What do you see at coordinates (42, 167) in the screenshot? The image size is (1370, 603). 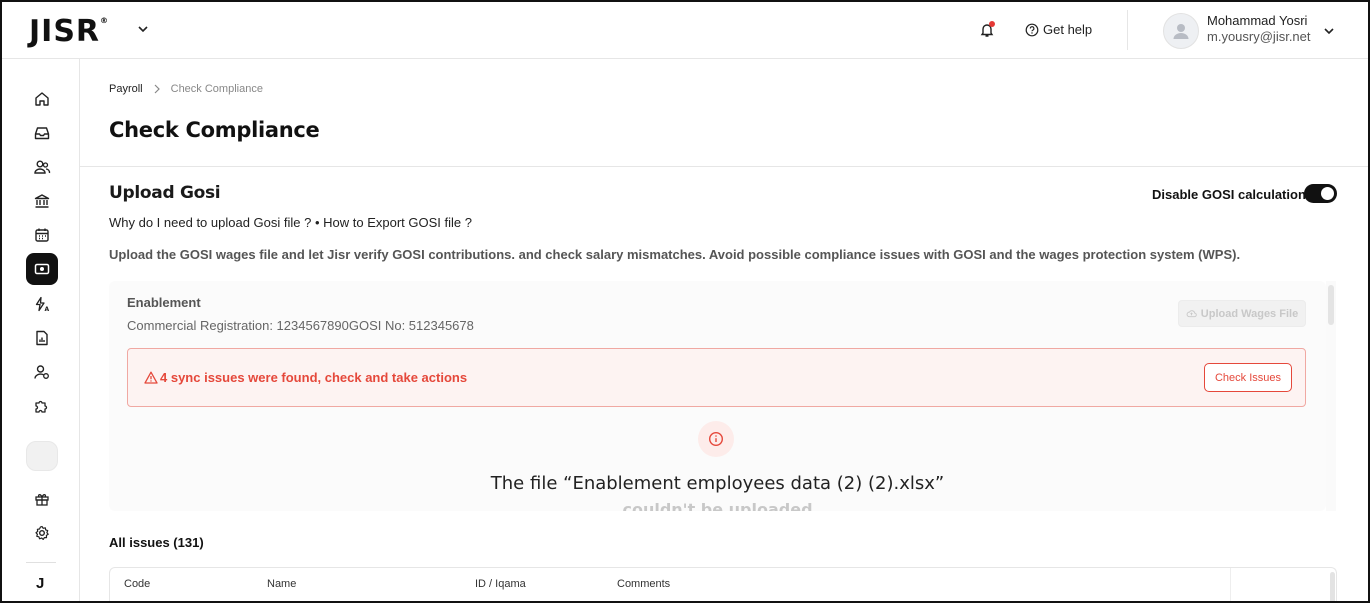 I see `people-icon` at bounding box center [42, 167].